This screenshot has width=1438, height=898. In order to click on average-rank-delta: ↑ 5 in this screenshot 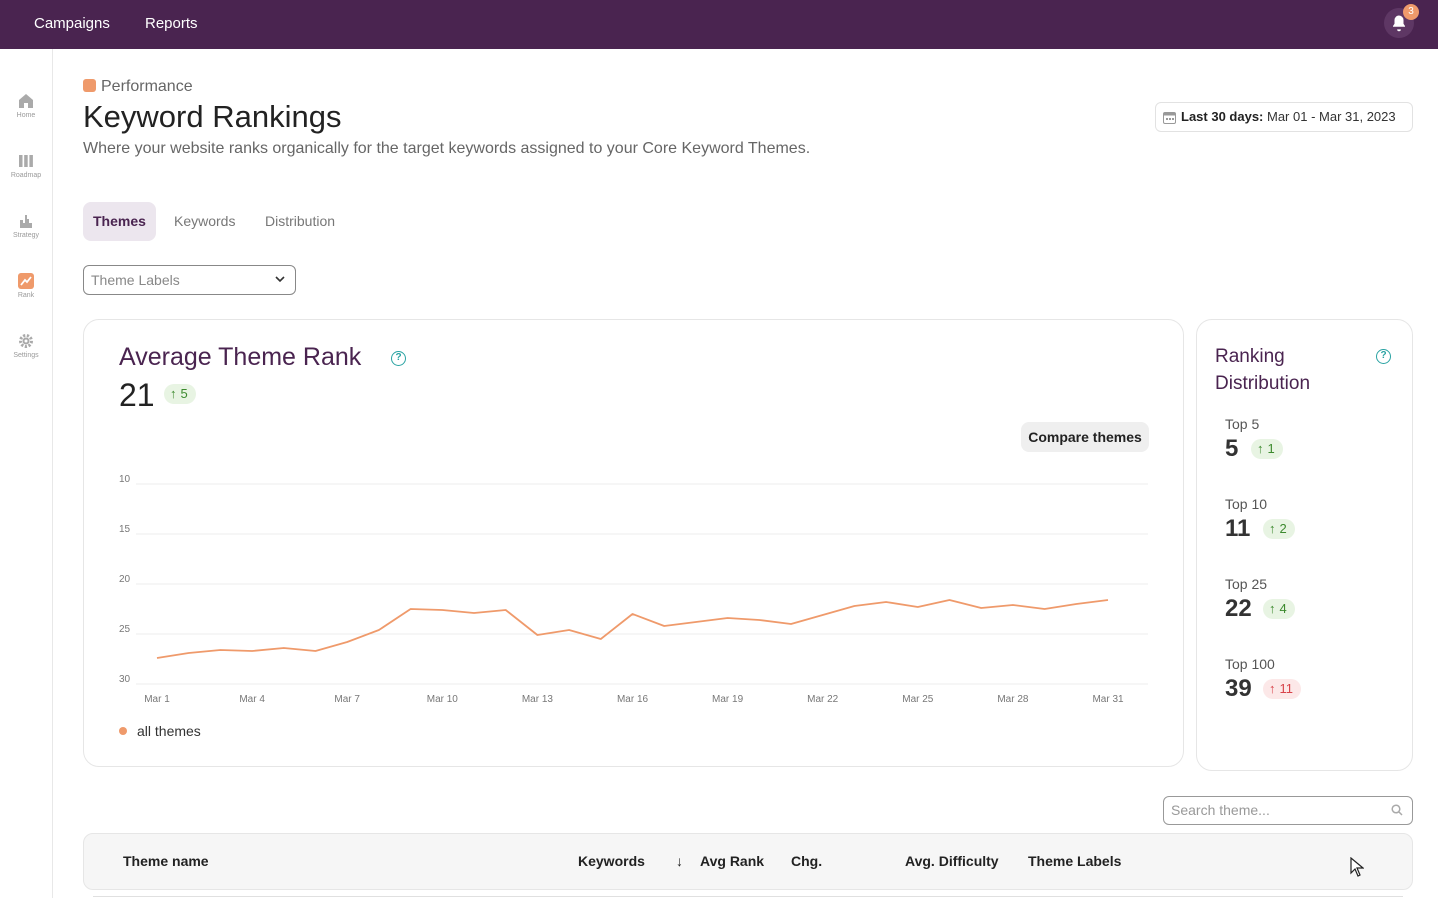, I will do `click(180, 394)`.